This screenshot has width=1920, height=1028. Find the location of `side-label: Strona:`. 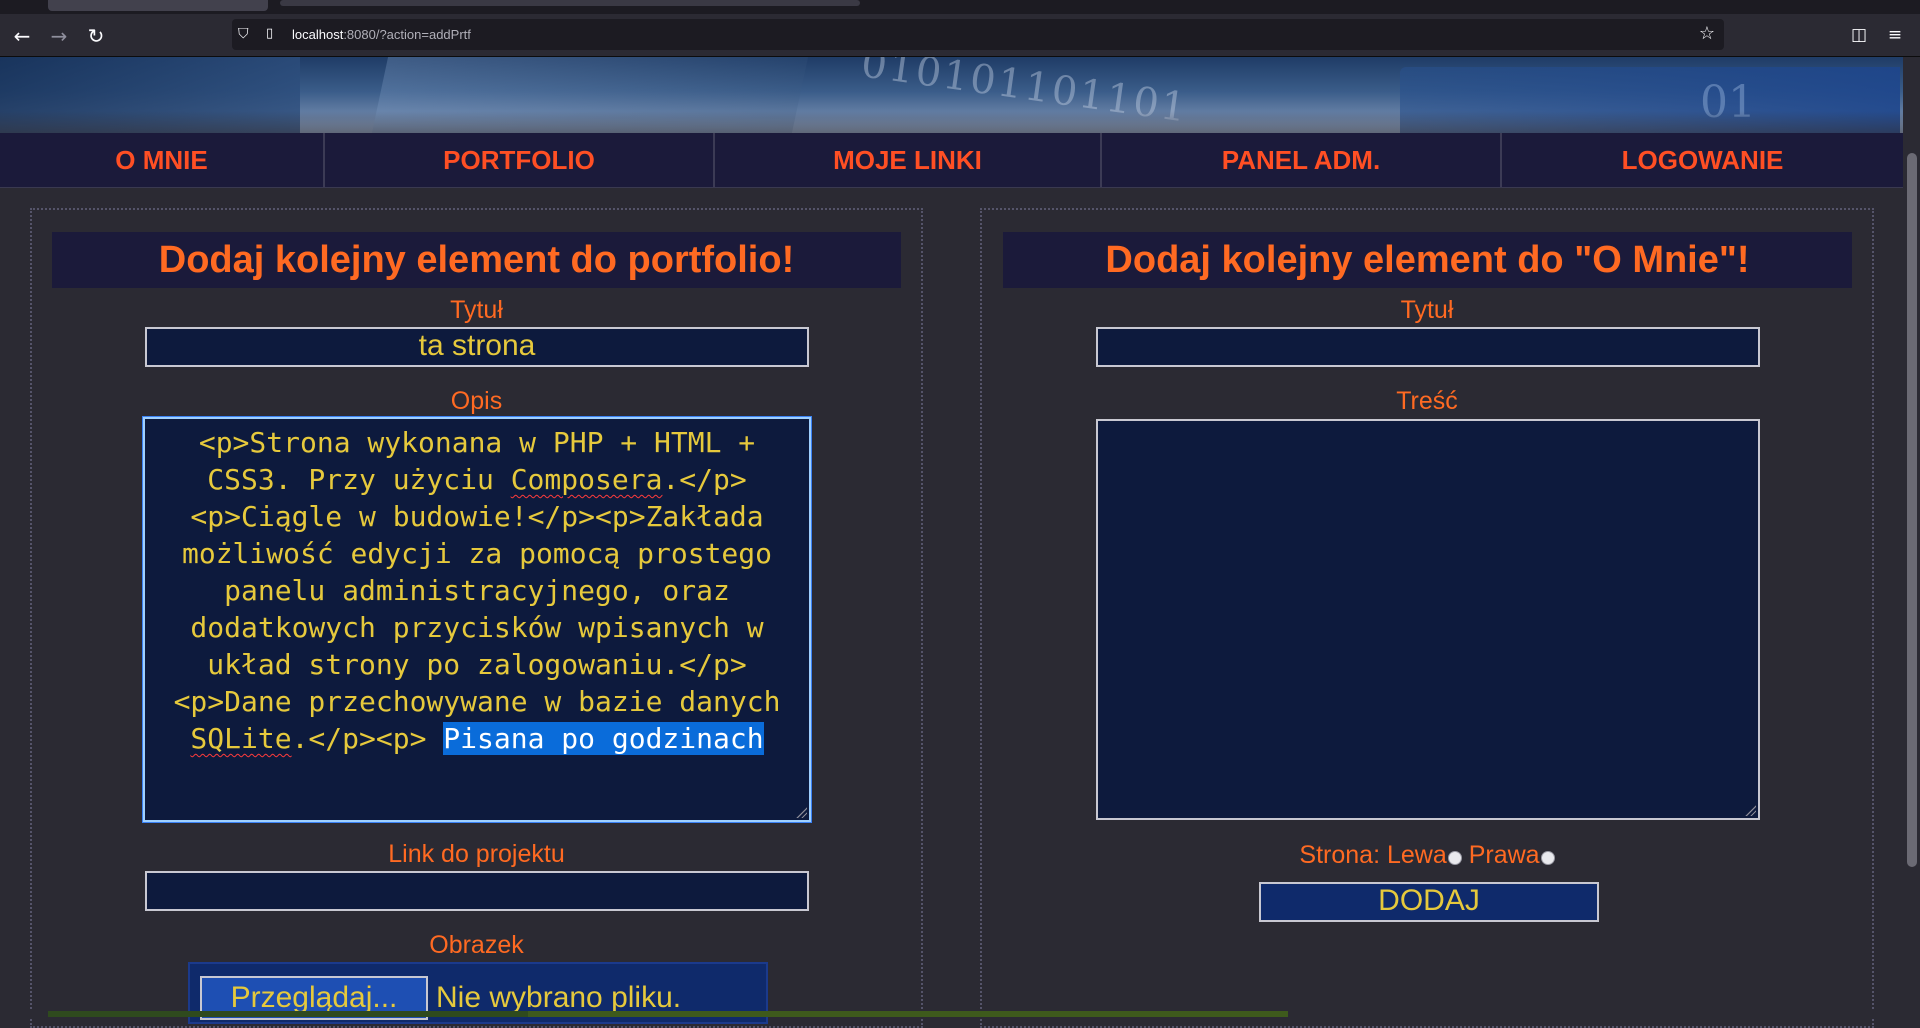

side-label: Strona: is located at coordinates (1343, 855).